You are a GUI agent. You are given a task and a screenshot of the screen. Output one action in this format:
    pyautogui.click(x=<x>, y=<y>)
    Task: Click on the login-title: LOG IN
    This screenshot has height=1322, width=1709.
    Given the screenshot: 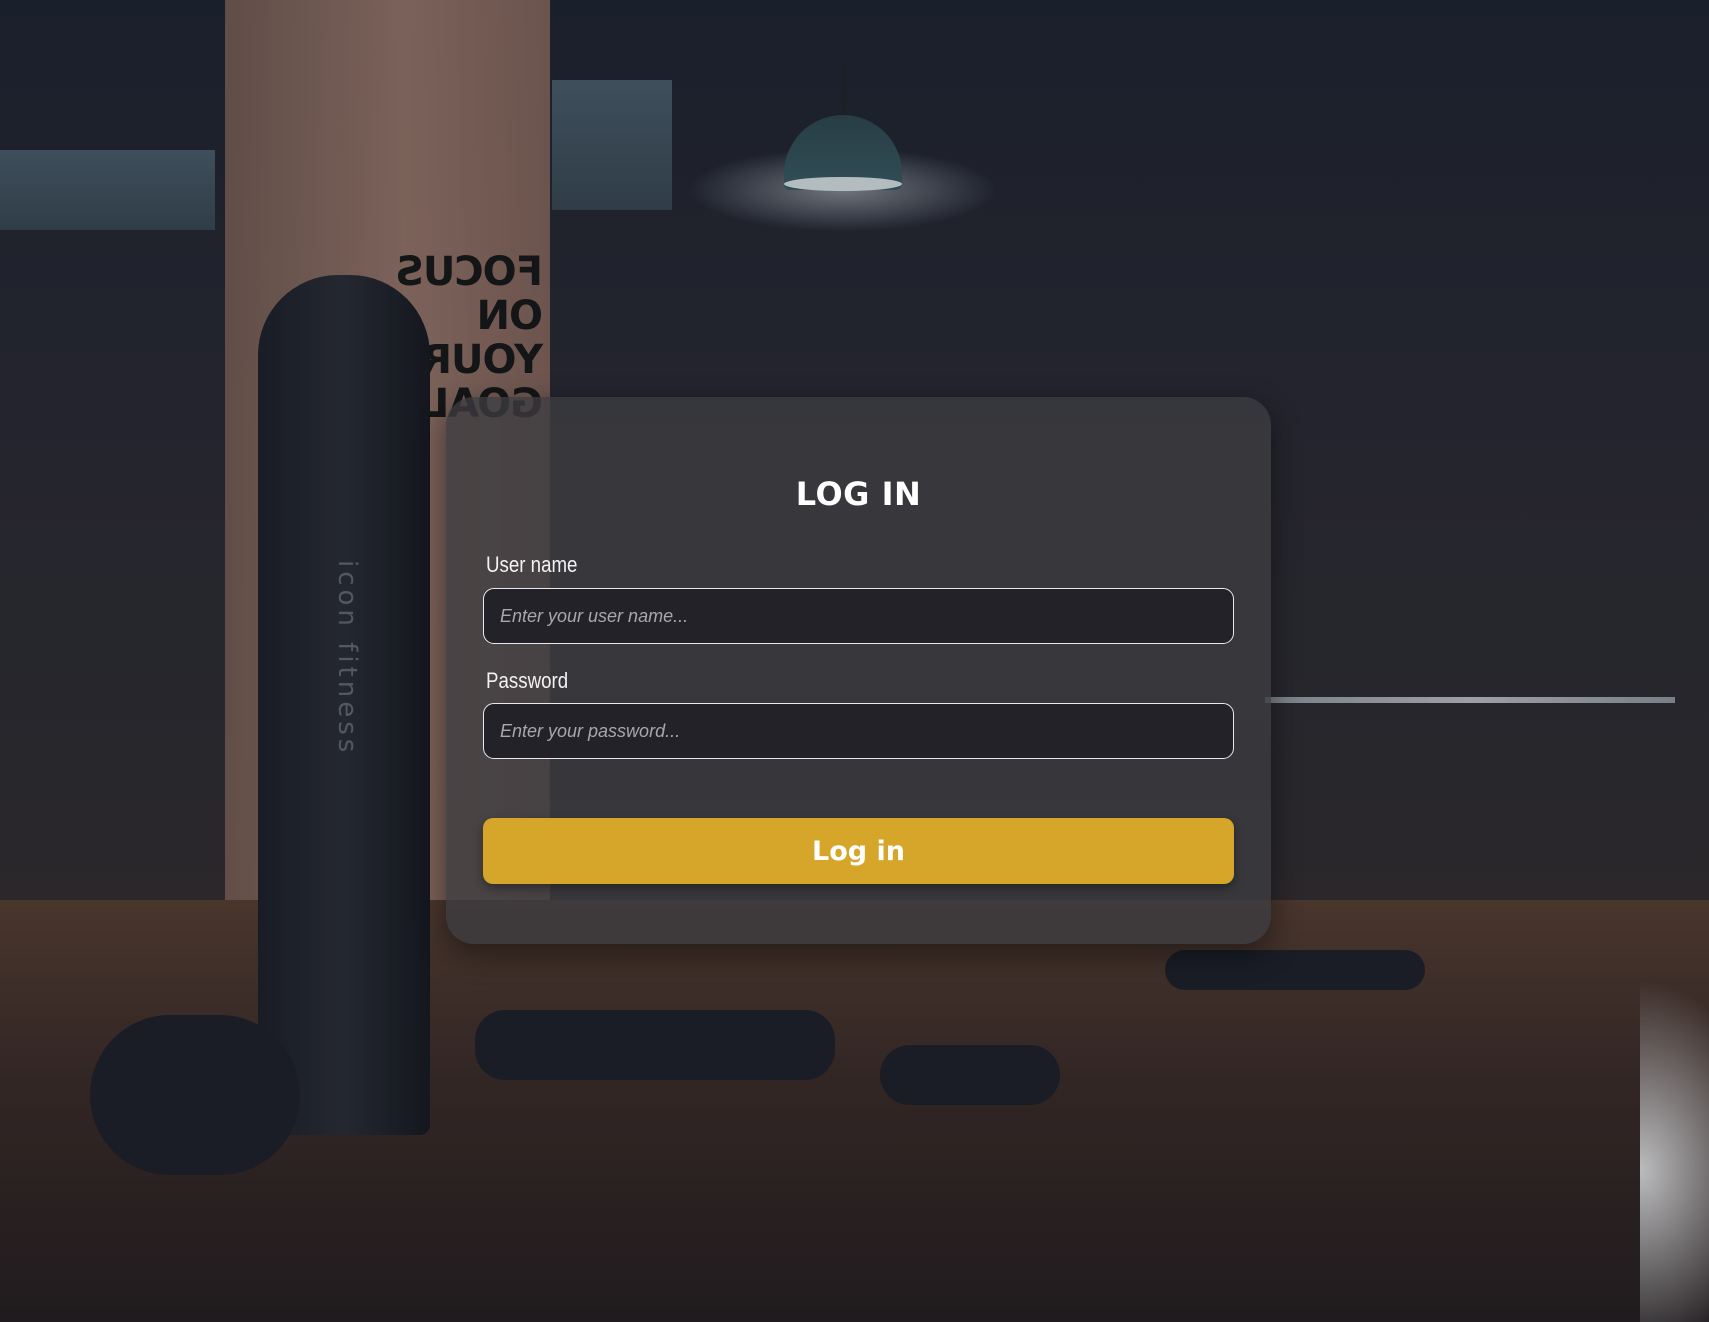 What is the action you would take?
    pyautogui.click(x=858, y=494)
    